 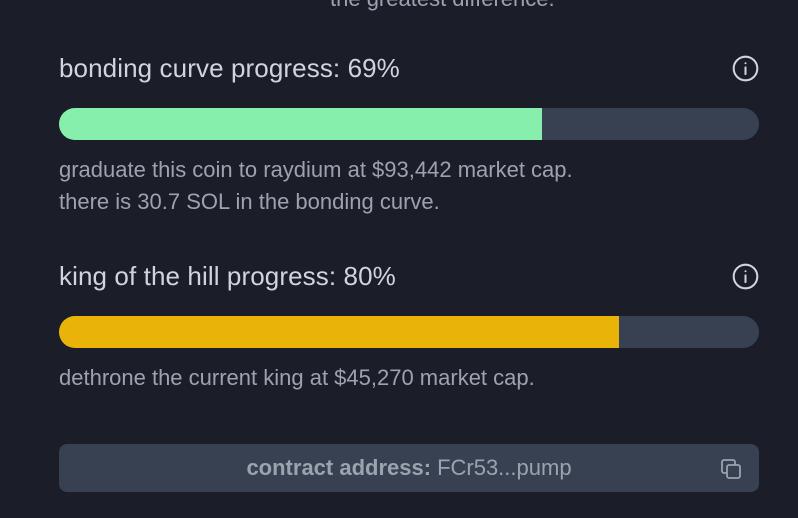 What do you see at coordinates (442, 6) in the screenshot?
I see `clipped-description-text: the greatest difference.` at bounding box center [442, 6].